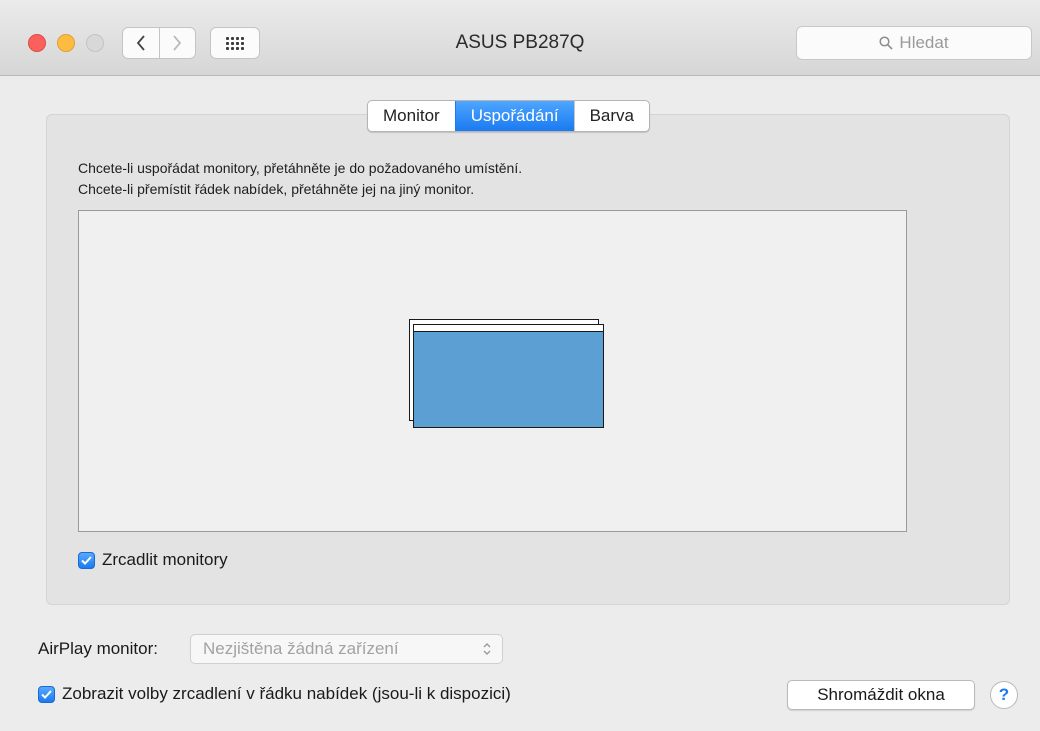  What do you see at coordinates (165, 559) in the screenshot?
I see `mirror-displays-label: Zrcadlit monitory` at bounding box center [165, 559].